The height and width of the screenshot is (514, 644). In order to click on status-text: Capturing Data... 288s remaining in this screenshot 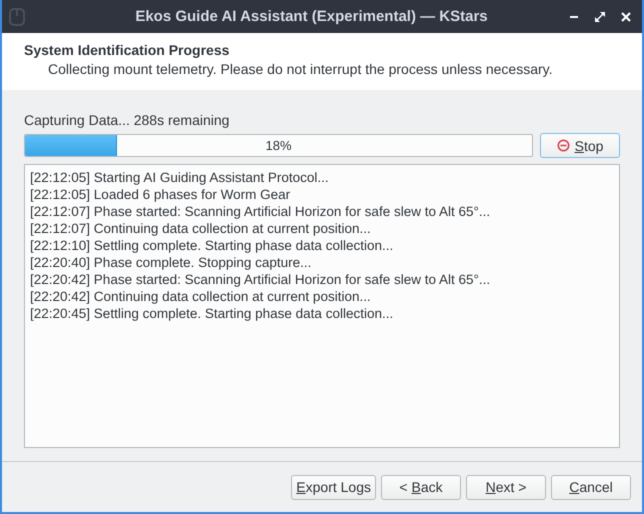, I will do `click(127, 120)`.